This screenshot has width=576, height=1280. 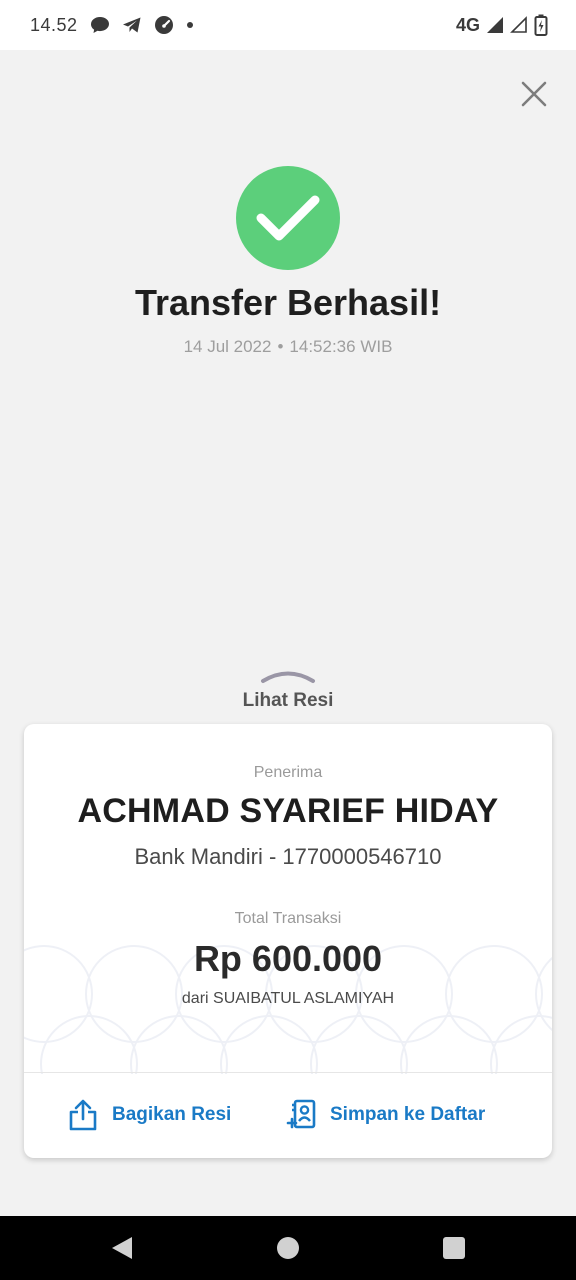 I want to click on signal-empty-icon, so click(x=519, y=25).